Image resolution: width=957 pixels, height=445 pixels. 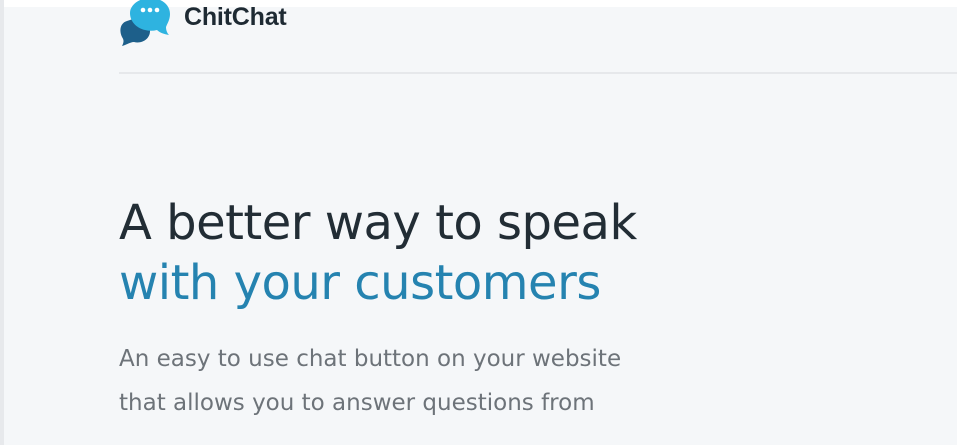 What do you see at coordinates (538, 36) in the screenshot?
I see `site-header: ChitChat` at bounding box center [538, 36].